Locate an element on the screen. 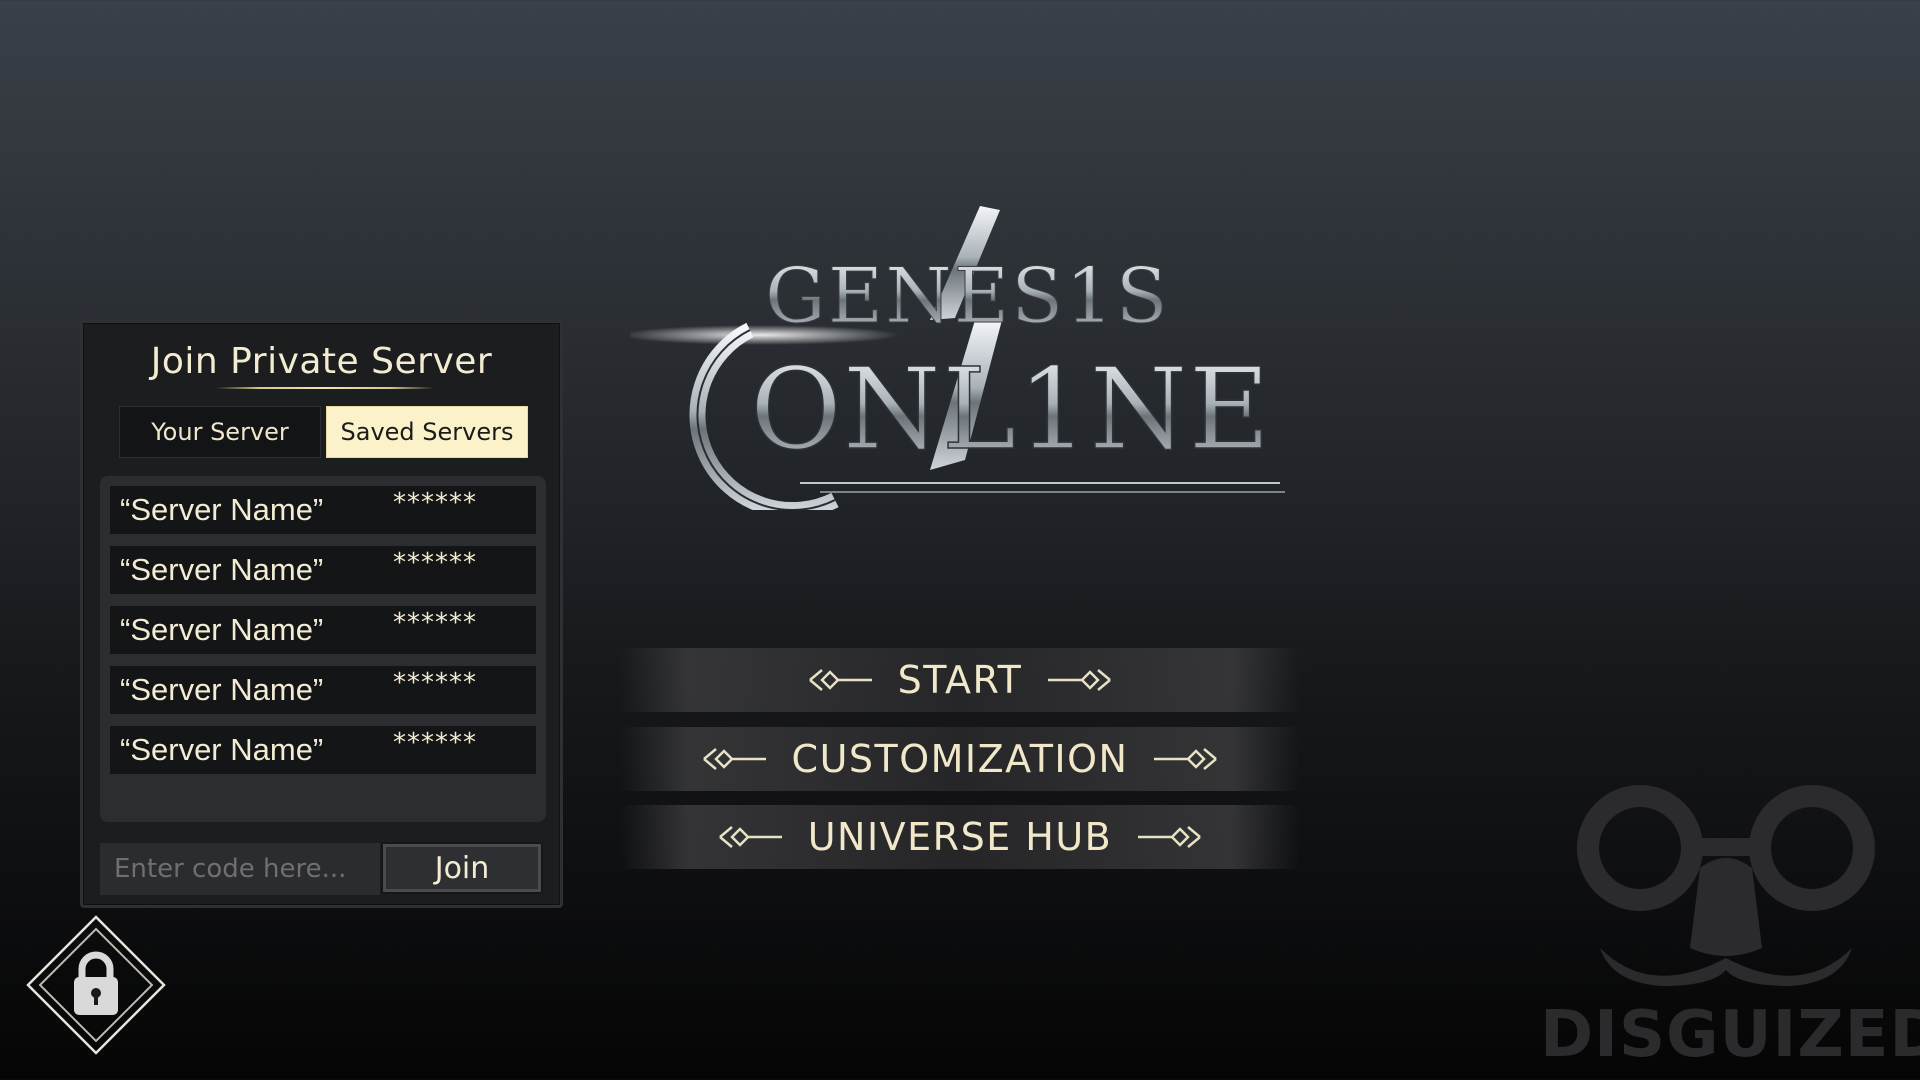  start-button: START is located at coordinates (960, 680).